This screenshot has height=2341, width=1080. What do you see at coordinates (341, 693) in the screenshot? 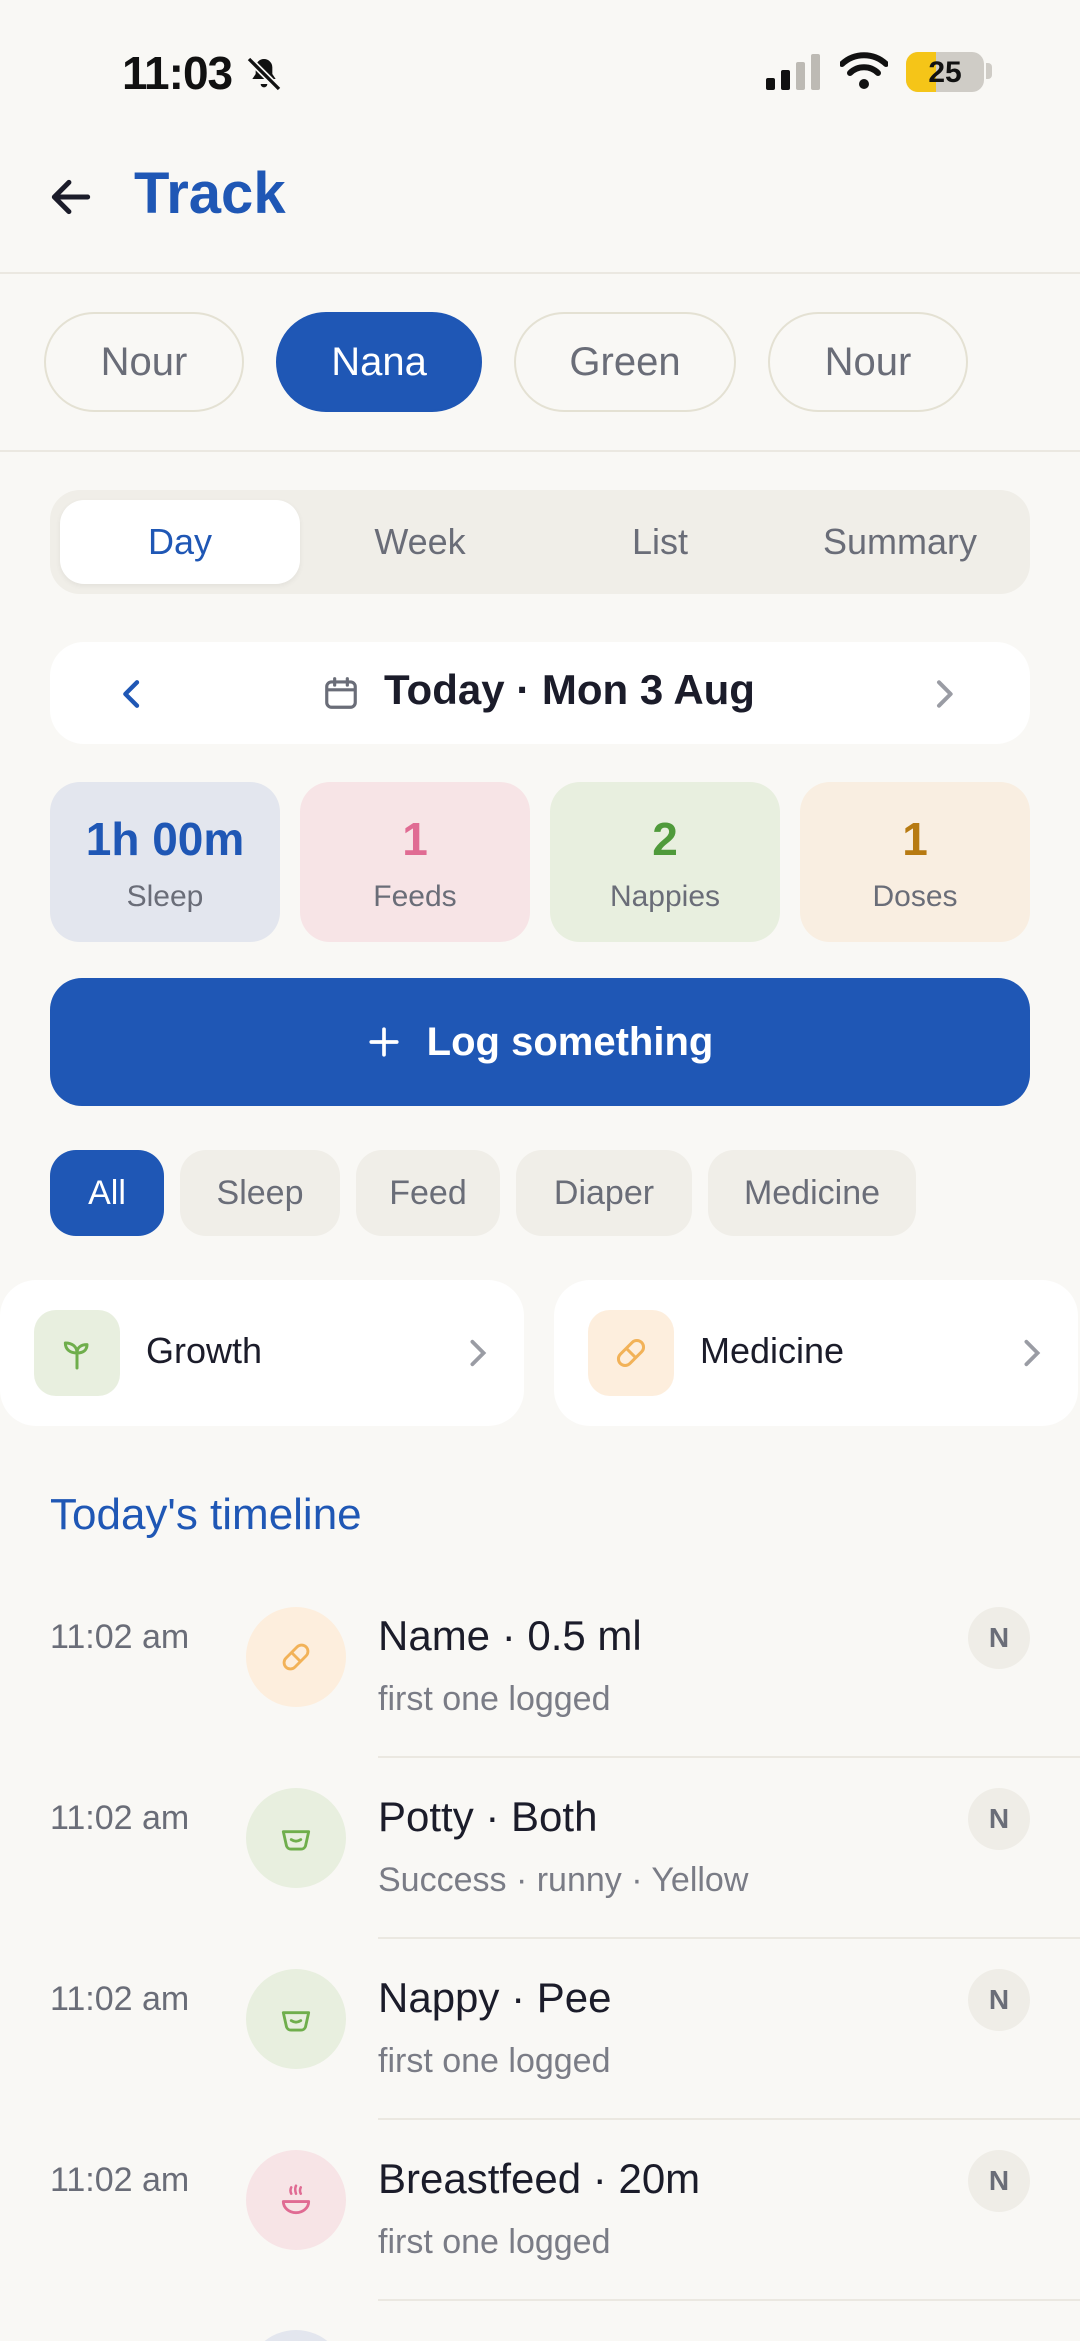
I see `calendar-icon` at bounding box center [341, 693].